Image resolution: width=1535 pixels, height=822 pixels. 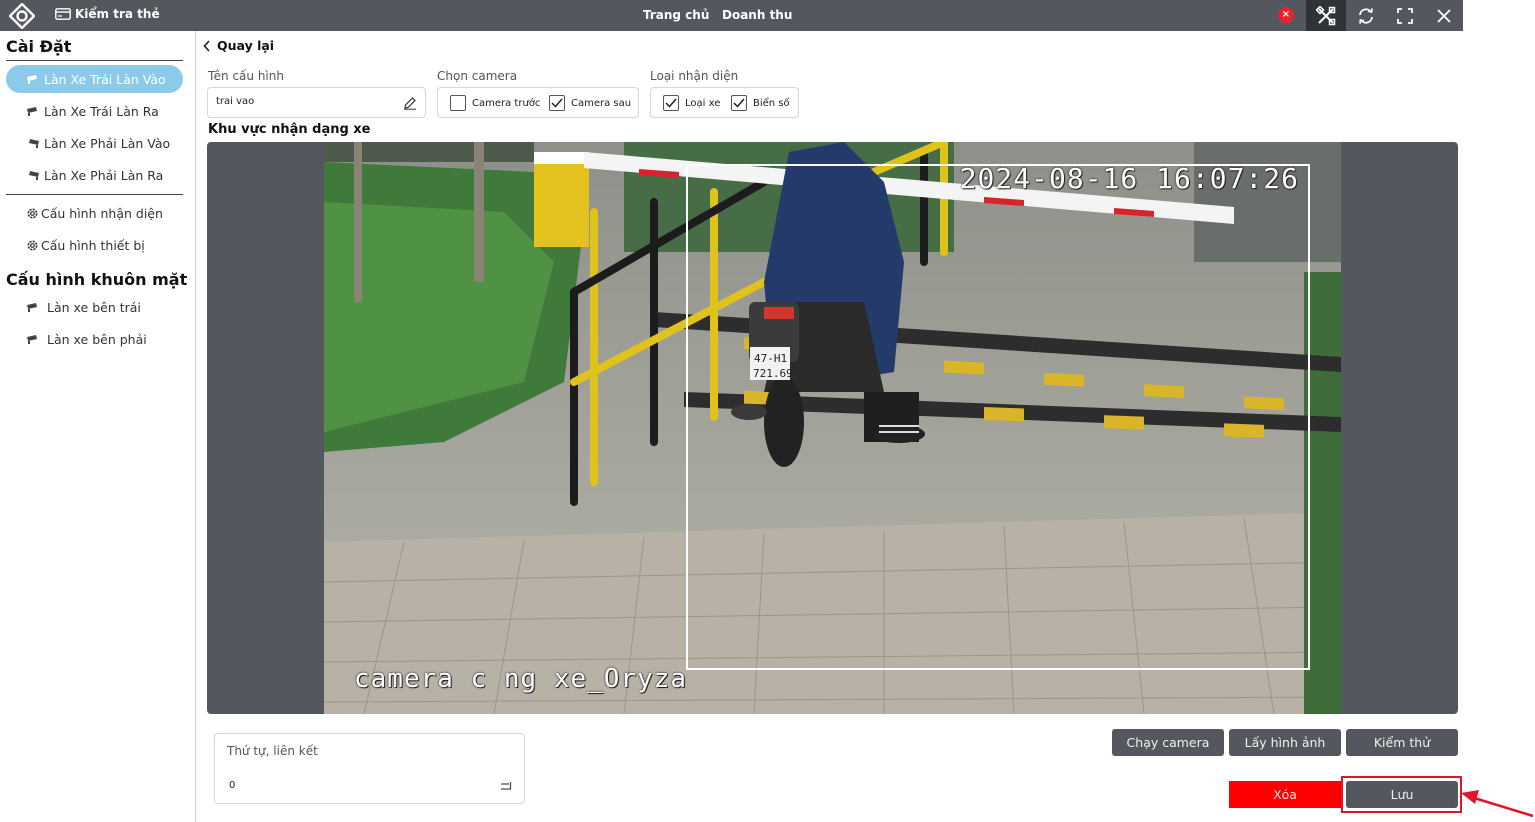 I want to click on sidebar-item-label: Làn Xe Phải Làn Vào, so click(x=107, y=143).